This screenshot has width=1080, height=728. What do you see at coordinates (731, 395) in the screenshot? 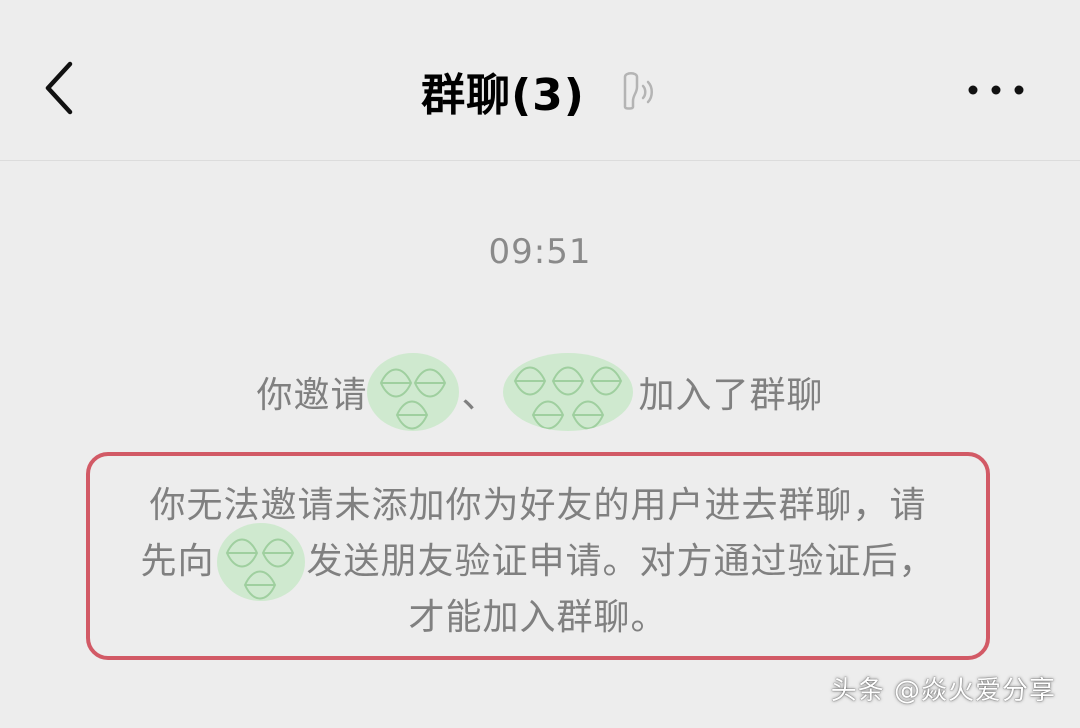
I see `system-message-suffix: 加入了群聊` at bounding box center [731, 395].